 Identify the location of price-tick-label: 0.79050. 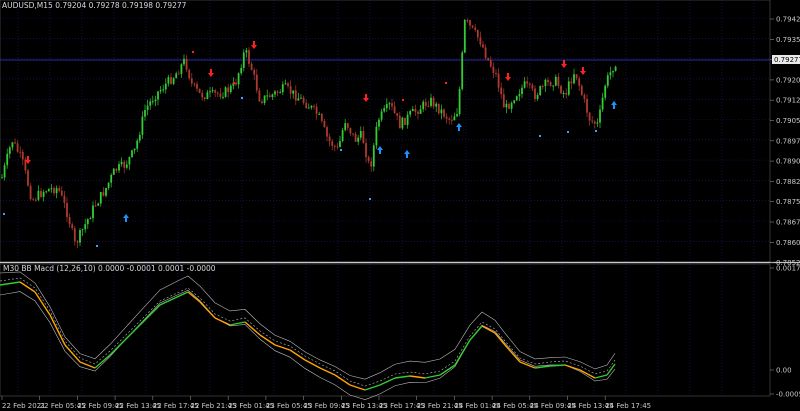
(788, 121).